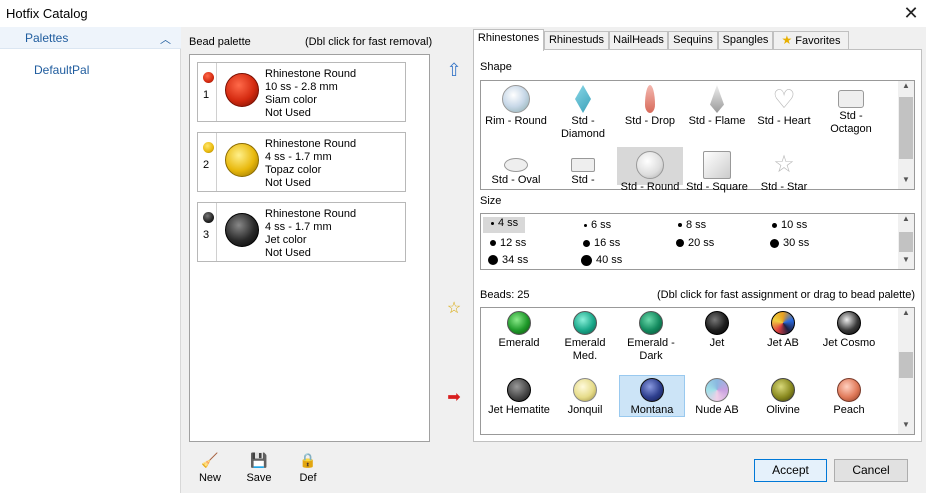 The image size is (926, 493). What do you see at coordinates (717, 121) in the screenshot?
I see `shape-item-label: Std - Flame` at bounding box center [717, 121].